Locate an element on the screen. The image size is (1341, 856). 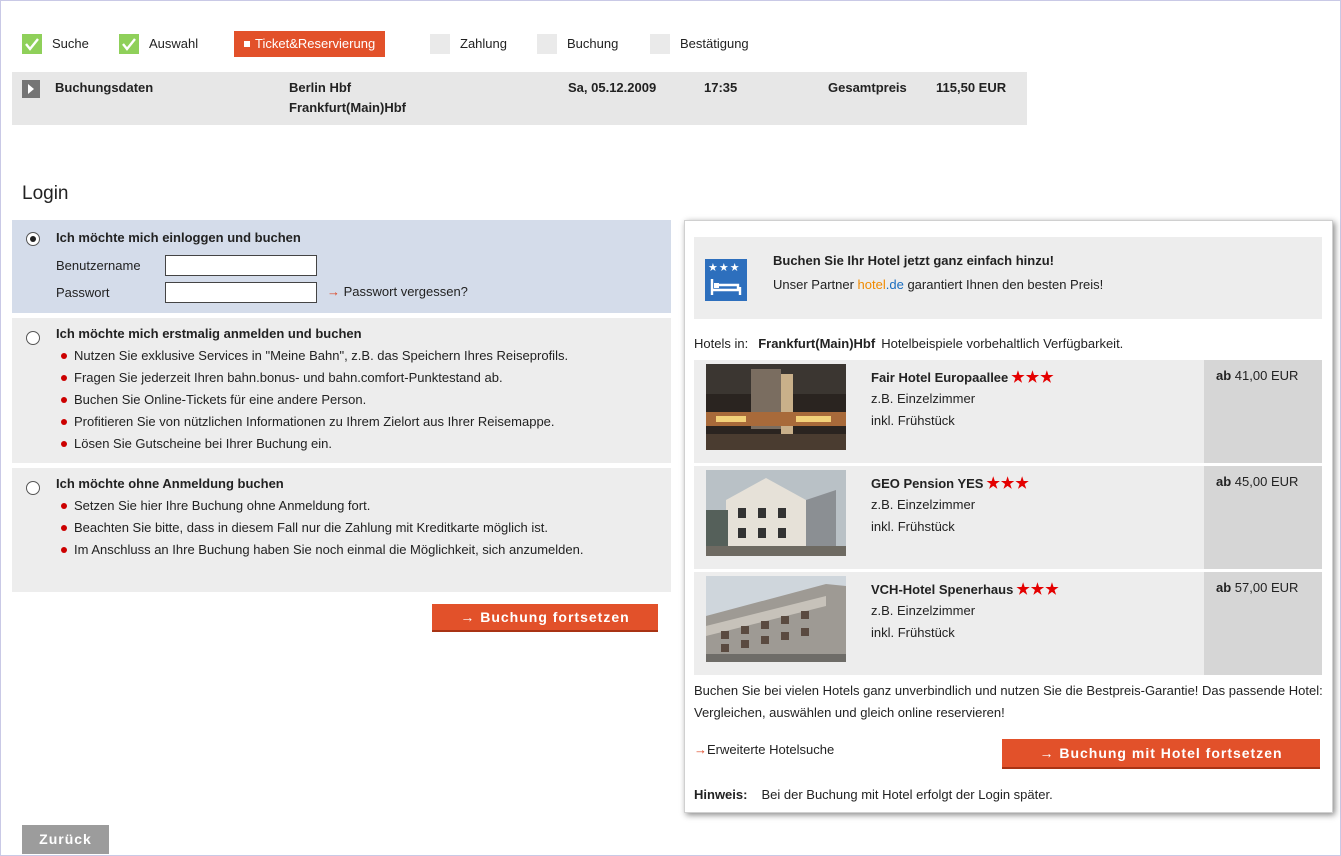
forgot-password-link: → Passwort vergessen? is located at coordinates (397, 291).